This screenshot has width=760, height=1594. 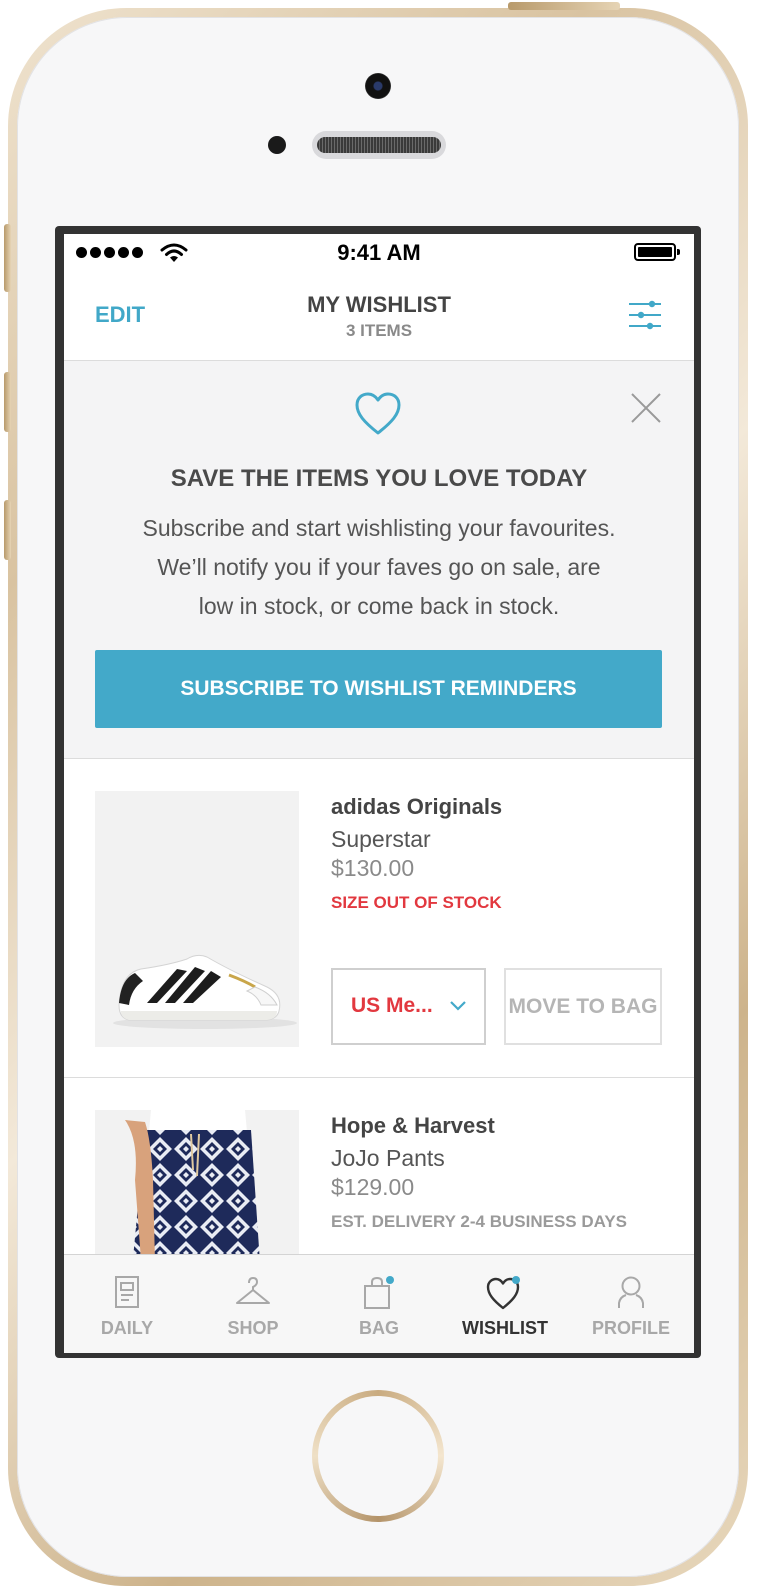 What do you see at coordinates (7, 402) in the screenshot?
I see `volume-up-button` at bounding box center [7, 402].